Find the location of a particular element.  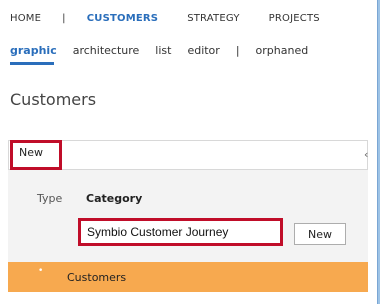

nav-projects: PROJECTS is located at coordinates (294, 18).